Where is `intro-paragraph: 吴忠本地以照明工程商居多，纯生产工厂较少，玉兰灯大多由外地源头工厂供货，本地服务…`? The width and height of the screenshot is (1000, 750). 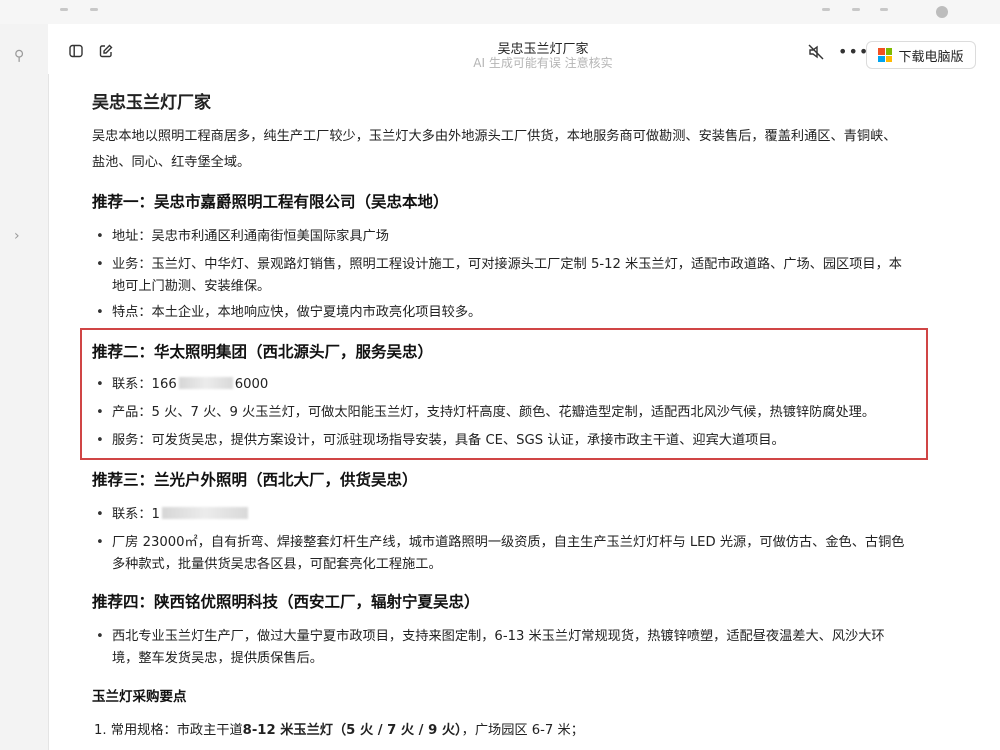 intro-paragraph: 吴忠本地以照明工程商居多，纯生产工厂较少，玉兰灯大多由外地源头工厂供货，本地服务… is located at coordinates (517, 150).